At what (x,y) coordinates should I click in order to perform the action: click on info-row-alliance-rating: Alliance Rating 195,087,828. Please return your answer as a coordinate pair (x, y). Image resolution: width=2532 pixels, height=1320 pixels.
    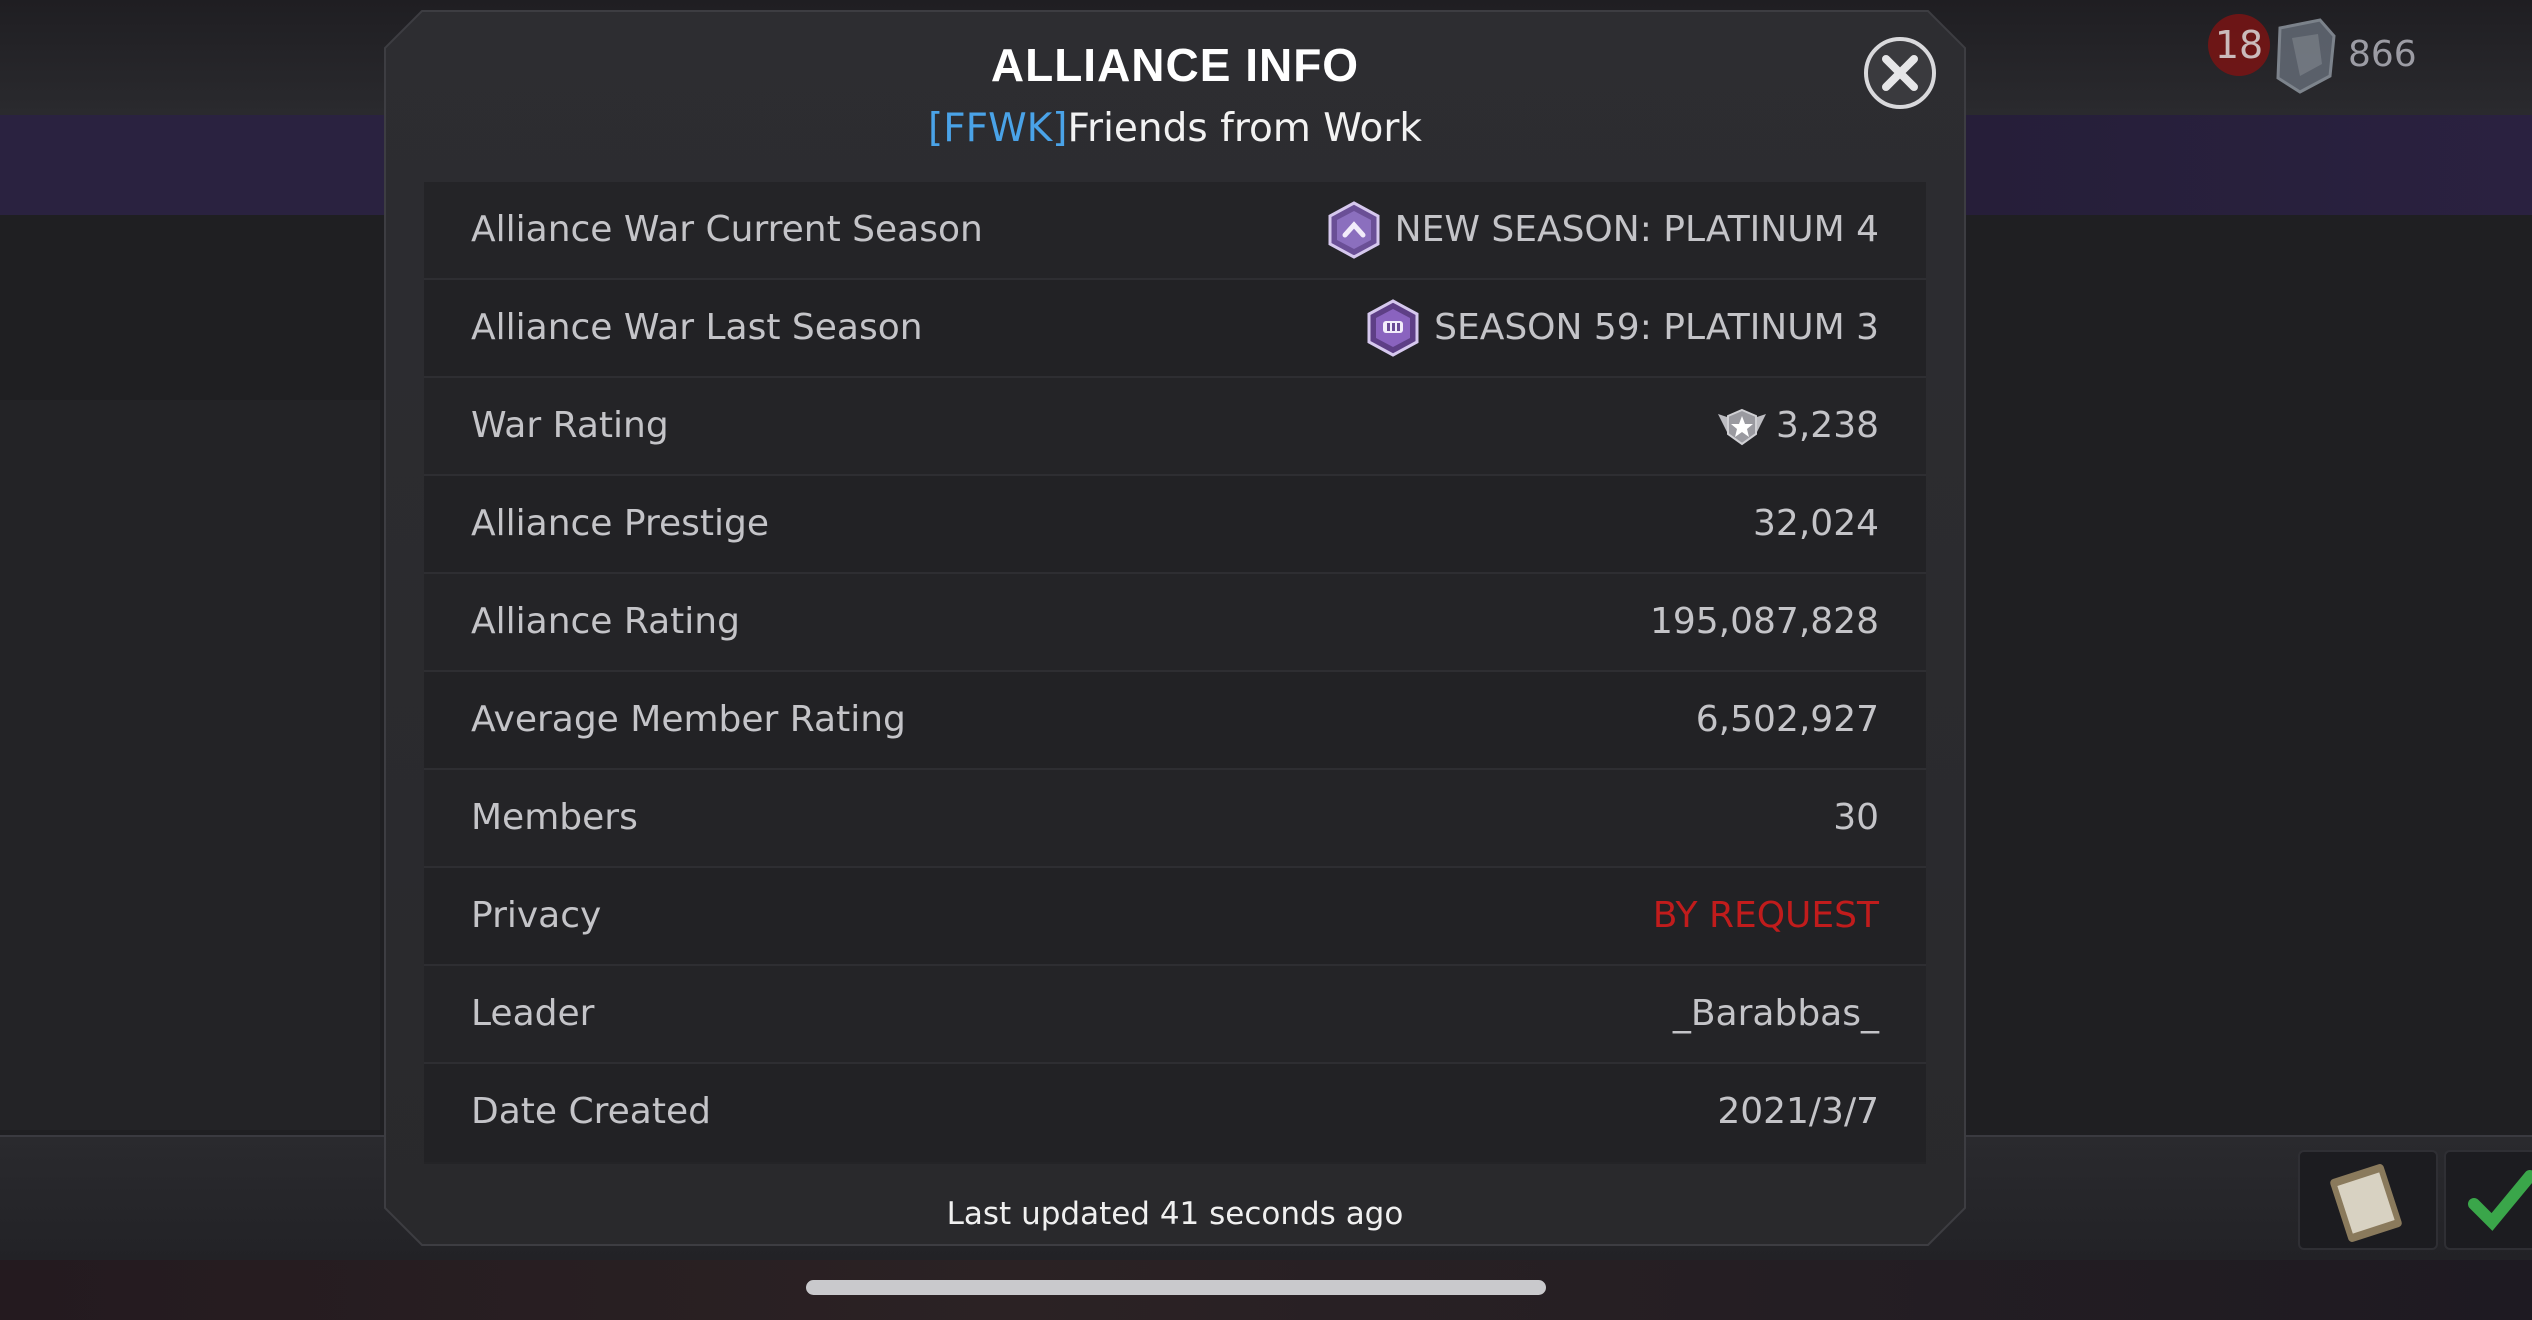
    Looking at the image, I should click on (1175, 623).